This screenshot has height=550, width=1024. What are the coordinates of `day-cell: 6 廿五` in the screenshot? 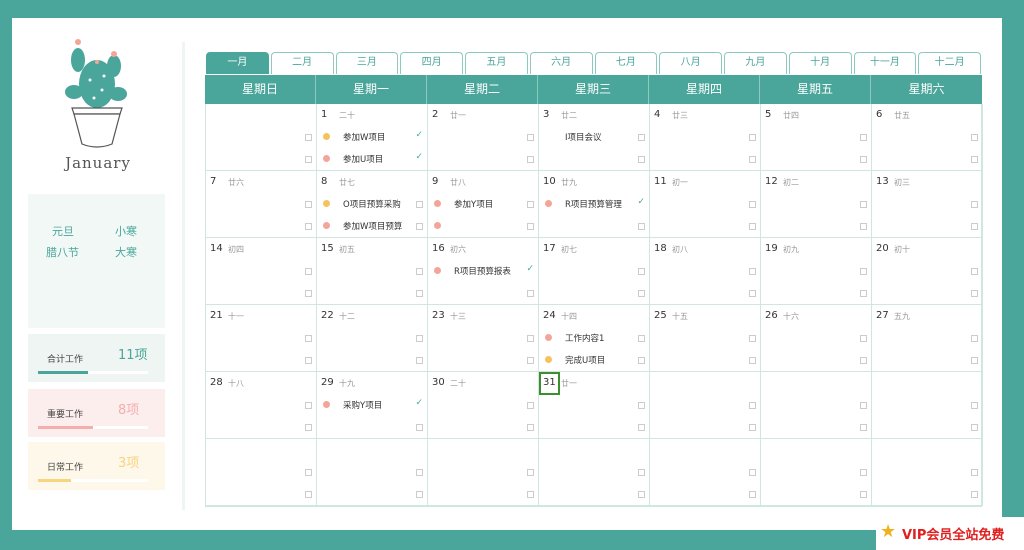 It's located at (927, 137).